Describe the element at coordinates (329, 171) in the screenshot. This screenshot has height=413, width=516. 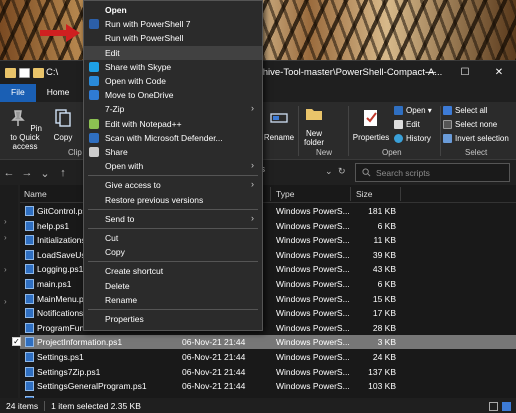
I see `address-expand-icon: ⌄` at that location.